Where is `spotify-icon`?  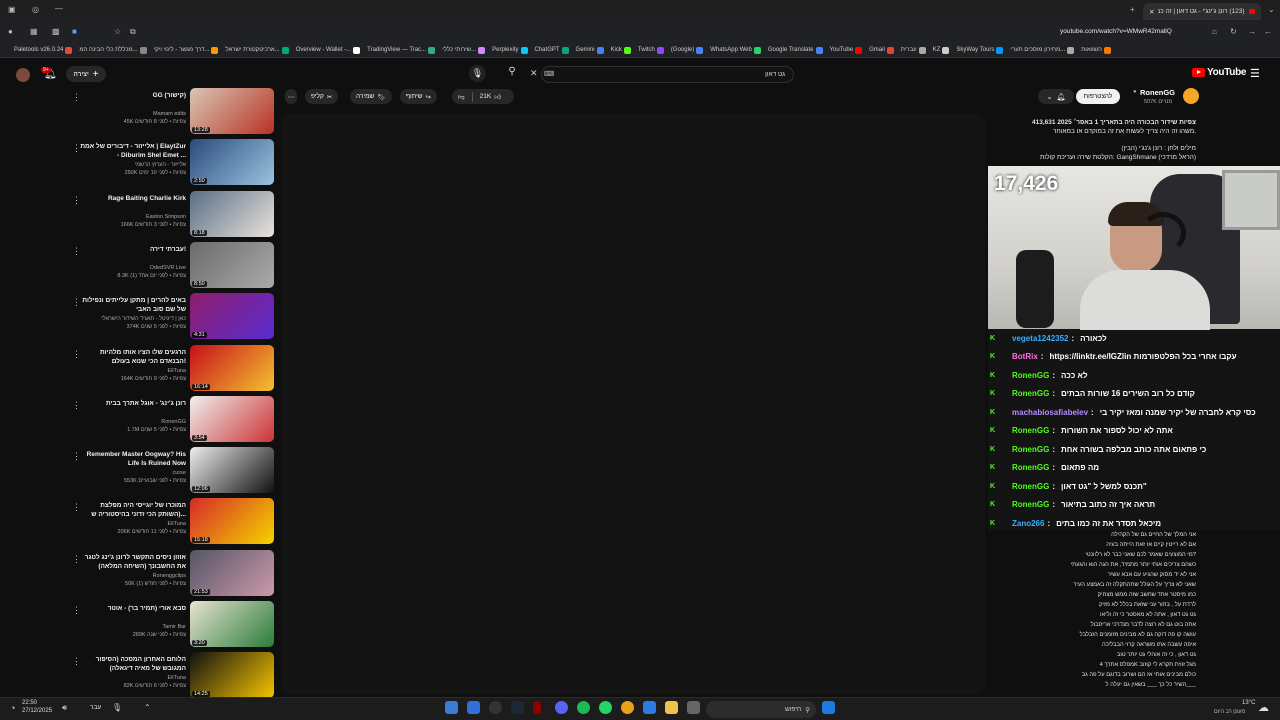 spotify-icon is located at coordinates (583, 707).